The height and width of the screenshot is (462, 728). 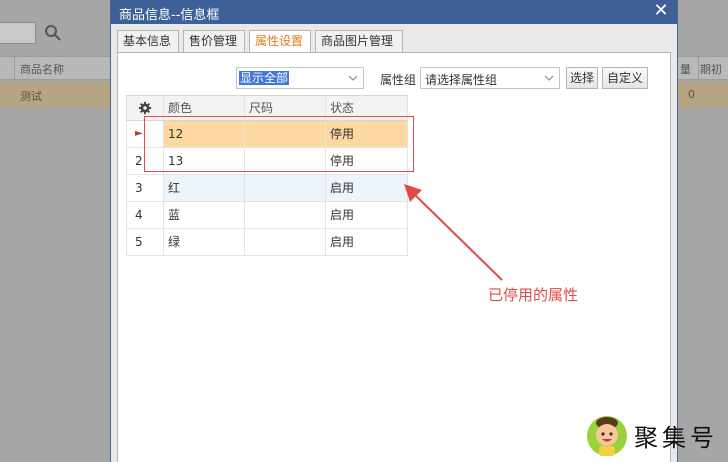 I want to click on search-icon, so click(x=53, y=33).